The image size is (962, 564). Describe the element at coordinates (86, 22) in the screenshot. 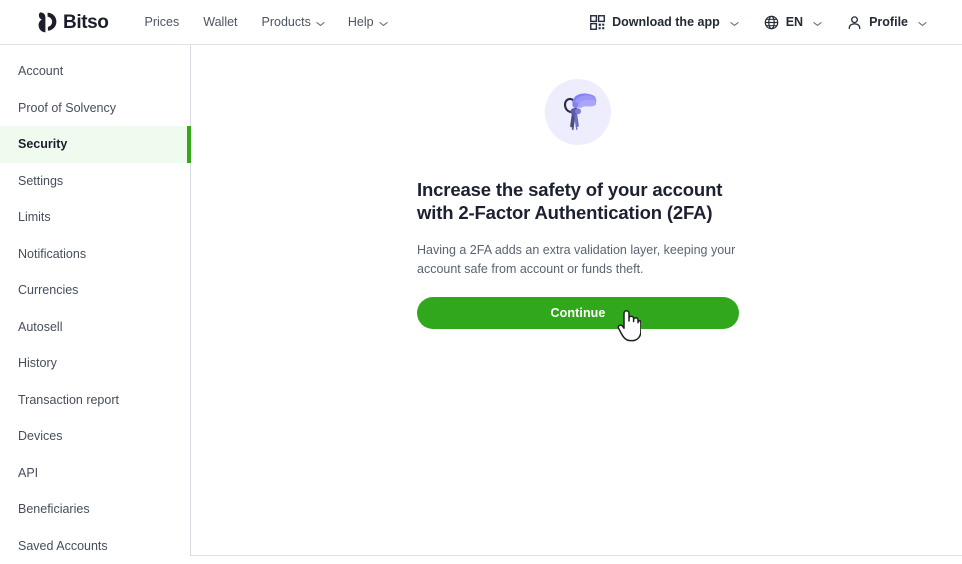

I see `bitso-wordmark: Bitso` at that location.